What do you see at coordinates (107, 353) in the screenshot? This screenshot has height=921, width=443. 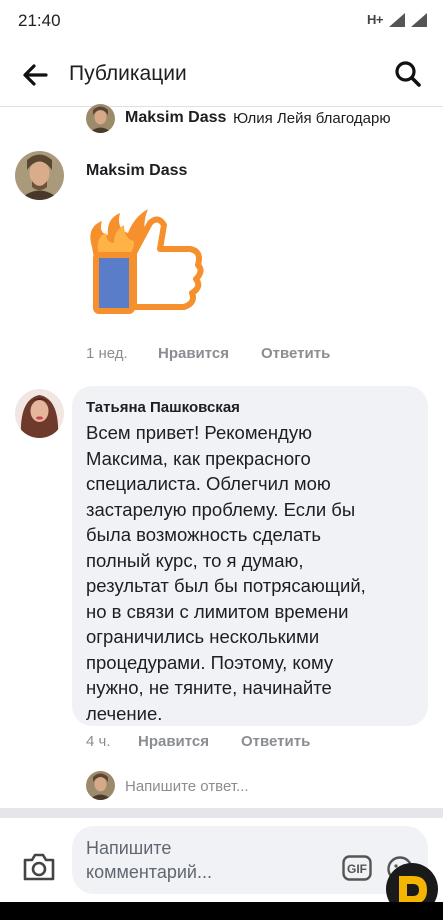 I see `comment-time: 1 нед.` at bounding box center [107, 353].